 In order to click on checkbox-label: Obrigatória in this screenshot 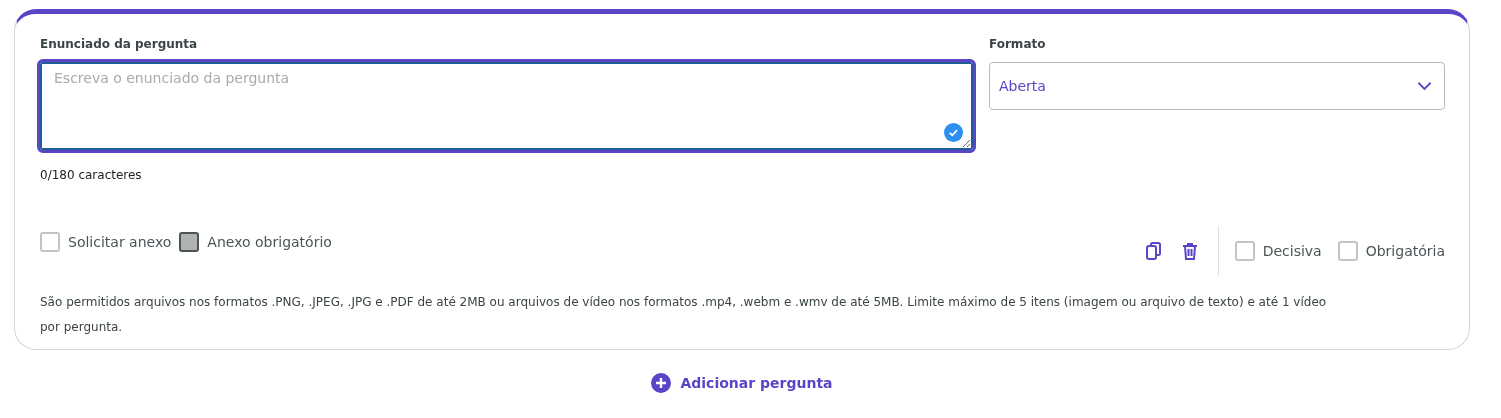, I will do `click(1405, 251)`.